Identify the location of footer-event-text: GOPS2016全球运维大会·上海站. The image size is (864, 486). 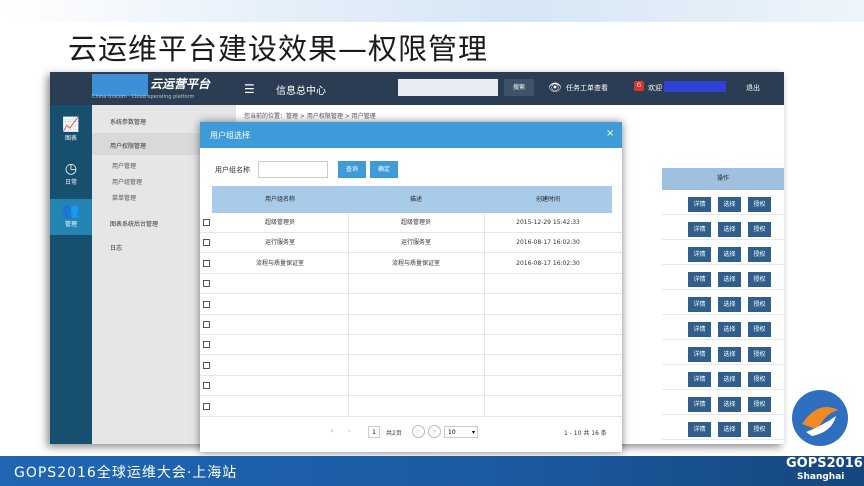
(126, 473).